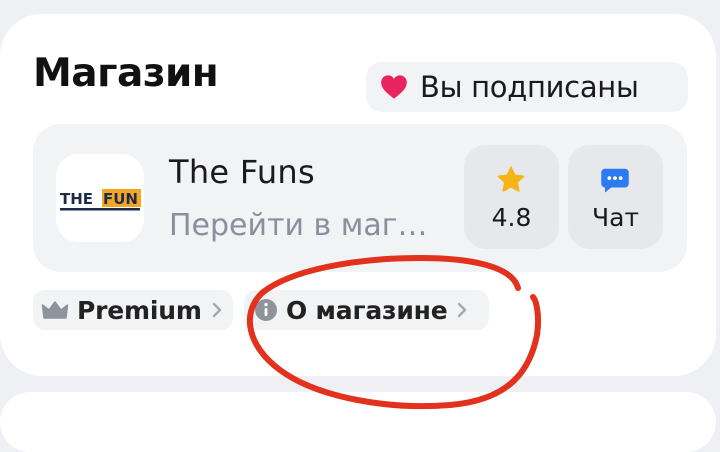 The width and height of the screenshot is (720, 452). Describe the element at coordinates (126, 73) in the screenshot. I see `section-title: Магазин` at that location.